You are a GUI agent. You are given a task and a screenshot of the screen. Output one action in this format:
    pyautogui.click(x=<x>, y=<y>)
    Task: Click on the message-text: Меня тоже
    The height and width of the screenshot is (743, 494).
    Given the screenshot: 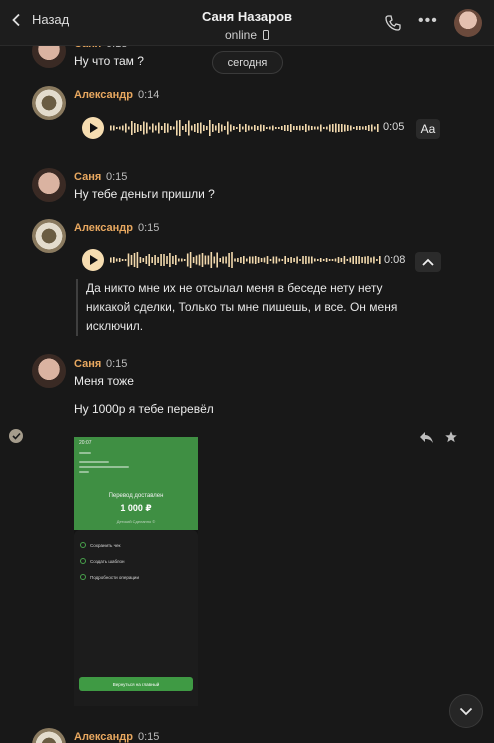 What is the action you would take?
    pyautogui.click(x=104, y=381)
    